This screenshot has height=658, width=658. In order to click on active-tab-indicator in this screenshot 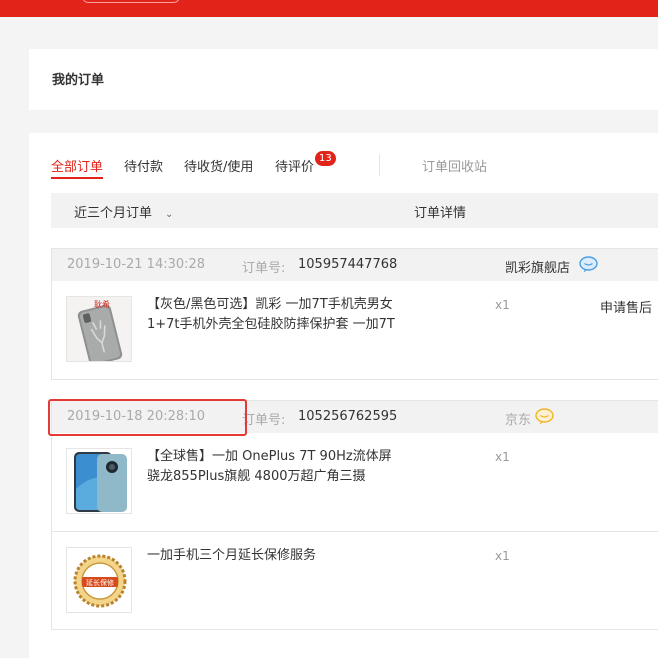, I will do `click(77, 178)`.